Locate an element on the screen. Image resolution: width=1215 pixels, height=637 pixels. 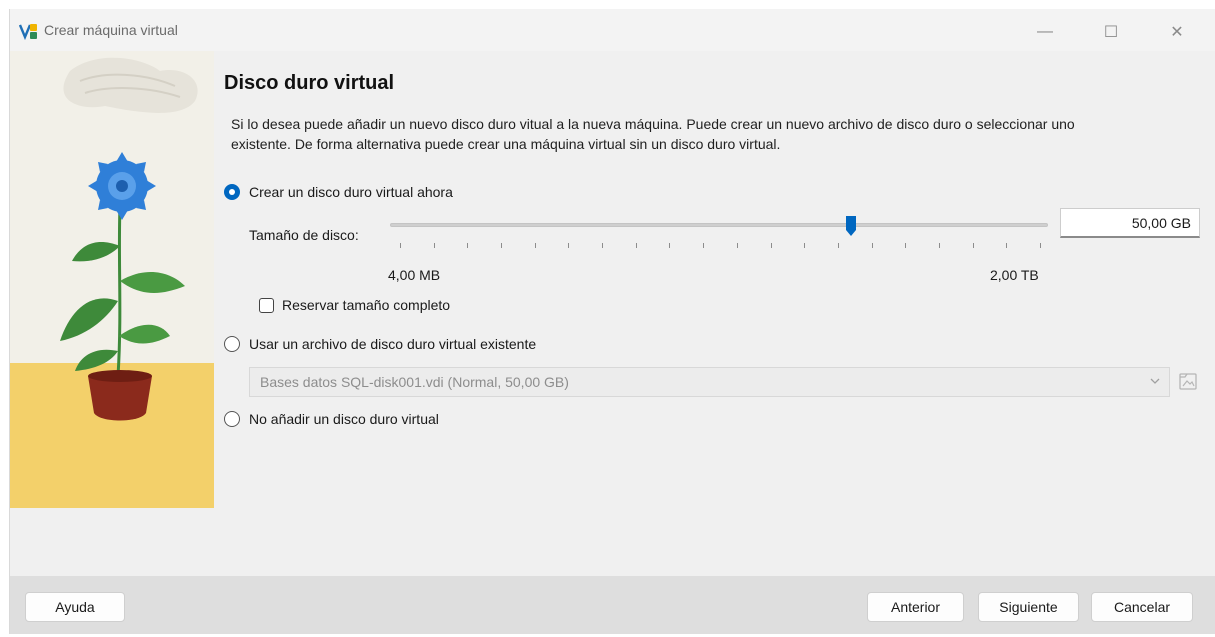
potted-flower-illustration is located at coordinates (112, 279).